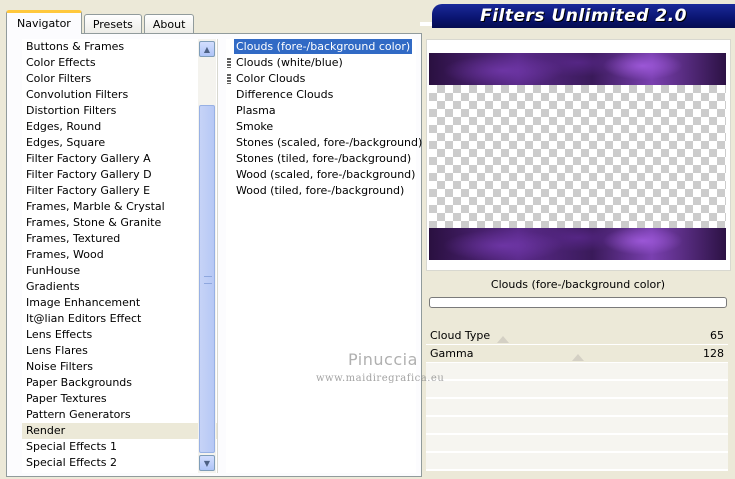 Image resolution: width=735 pixels, height=479 pixels. I want to click on slider-gamma: Gamma 128, so click(577, 354).